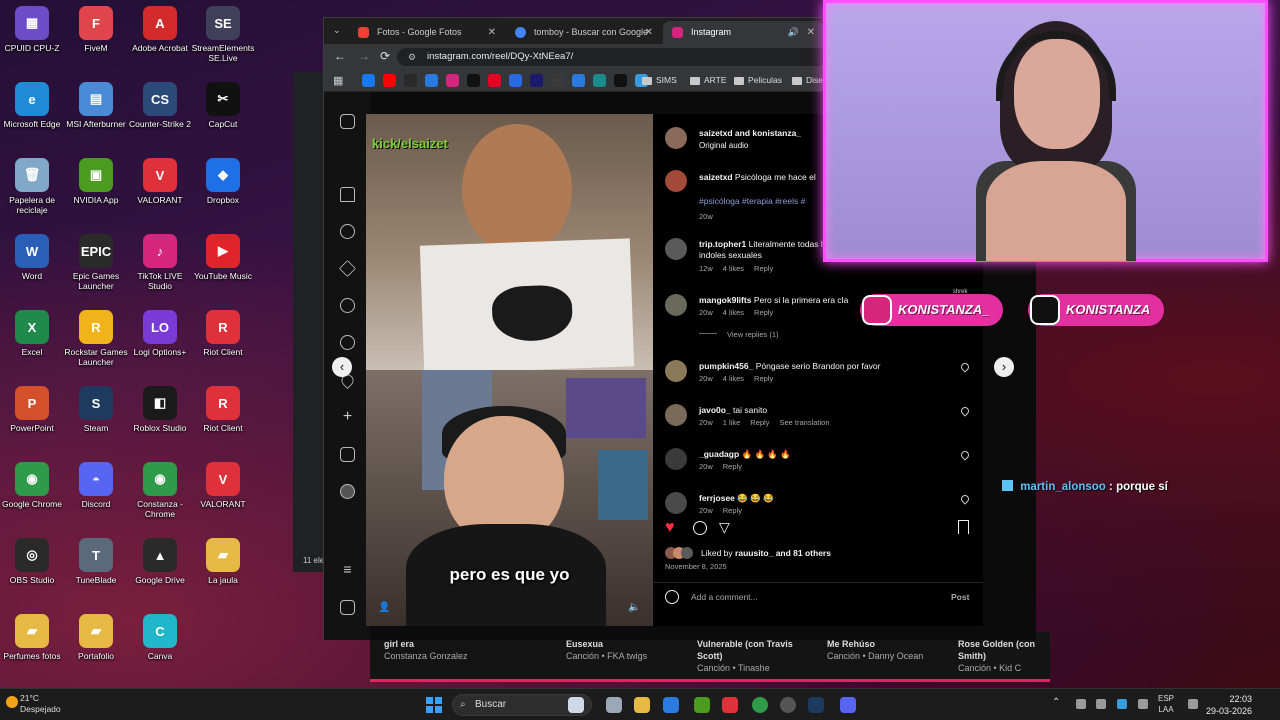  What do you see at coordinates (338, 80) in the screenshot?
I see `apps-icon: ▦` at bounding box center [338, 80].